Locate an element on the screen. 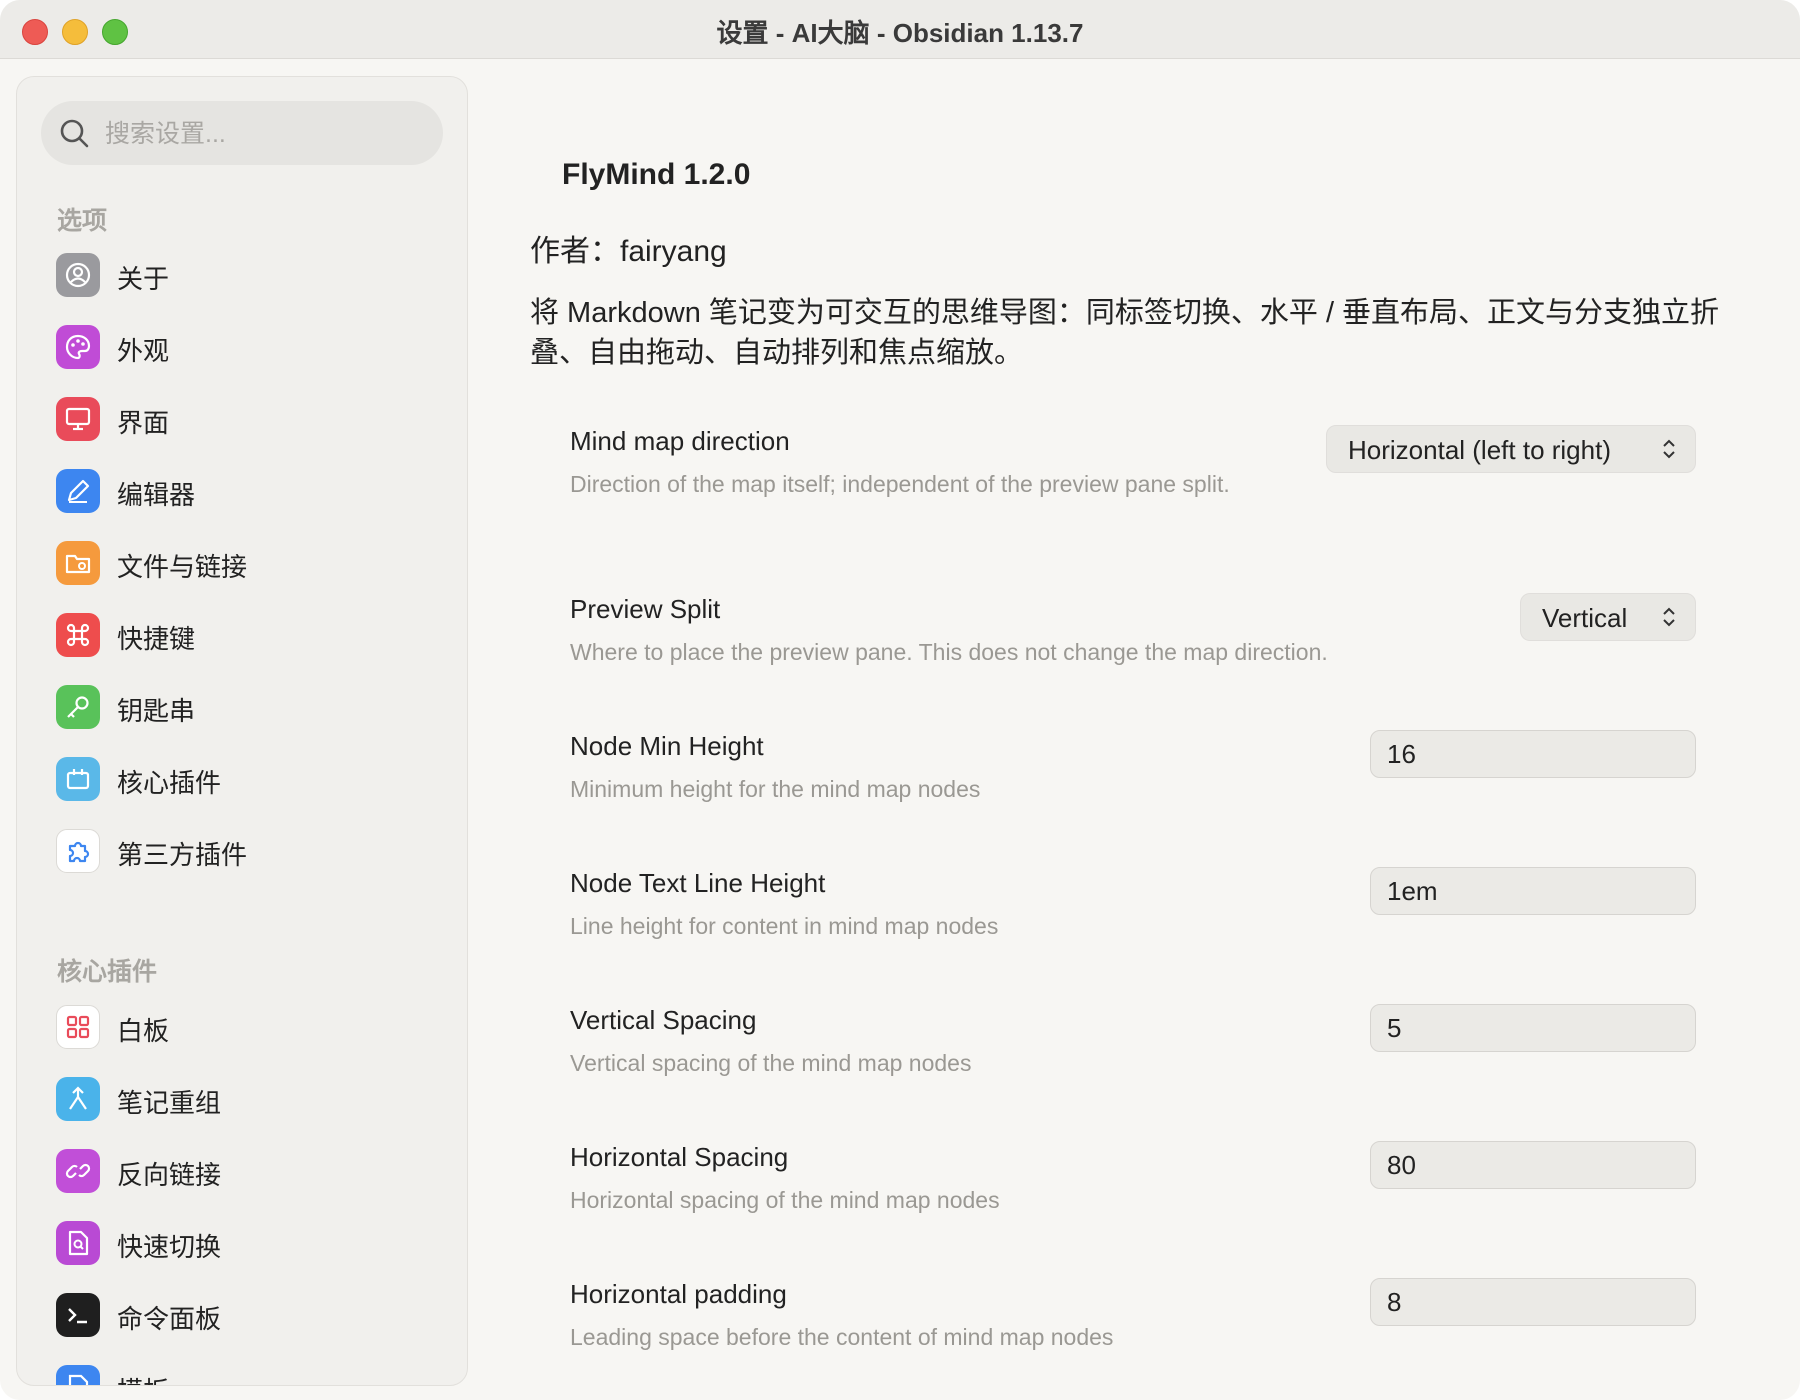 This screenshot has width=1800, height=1400. key-icon is located at coordinates (78, 707).